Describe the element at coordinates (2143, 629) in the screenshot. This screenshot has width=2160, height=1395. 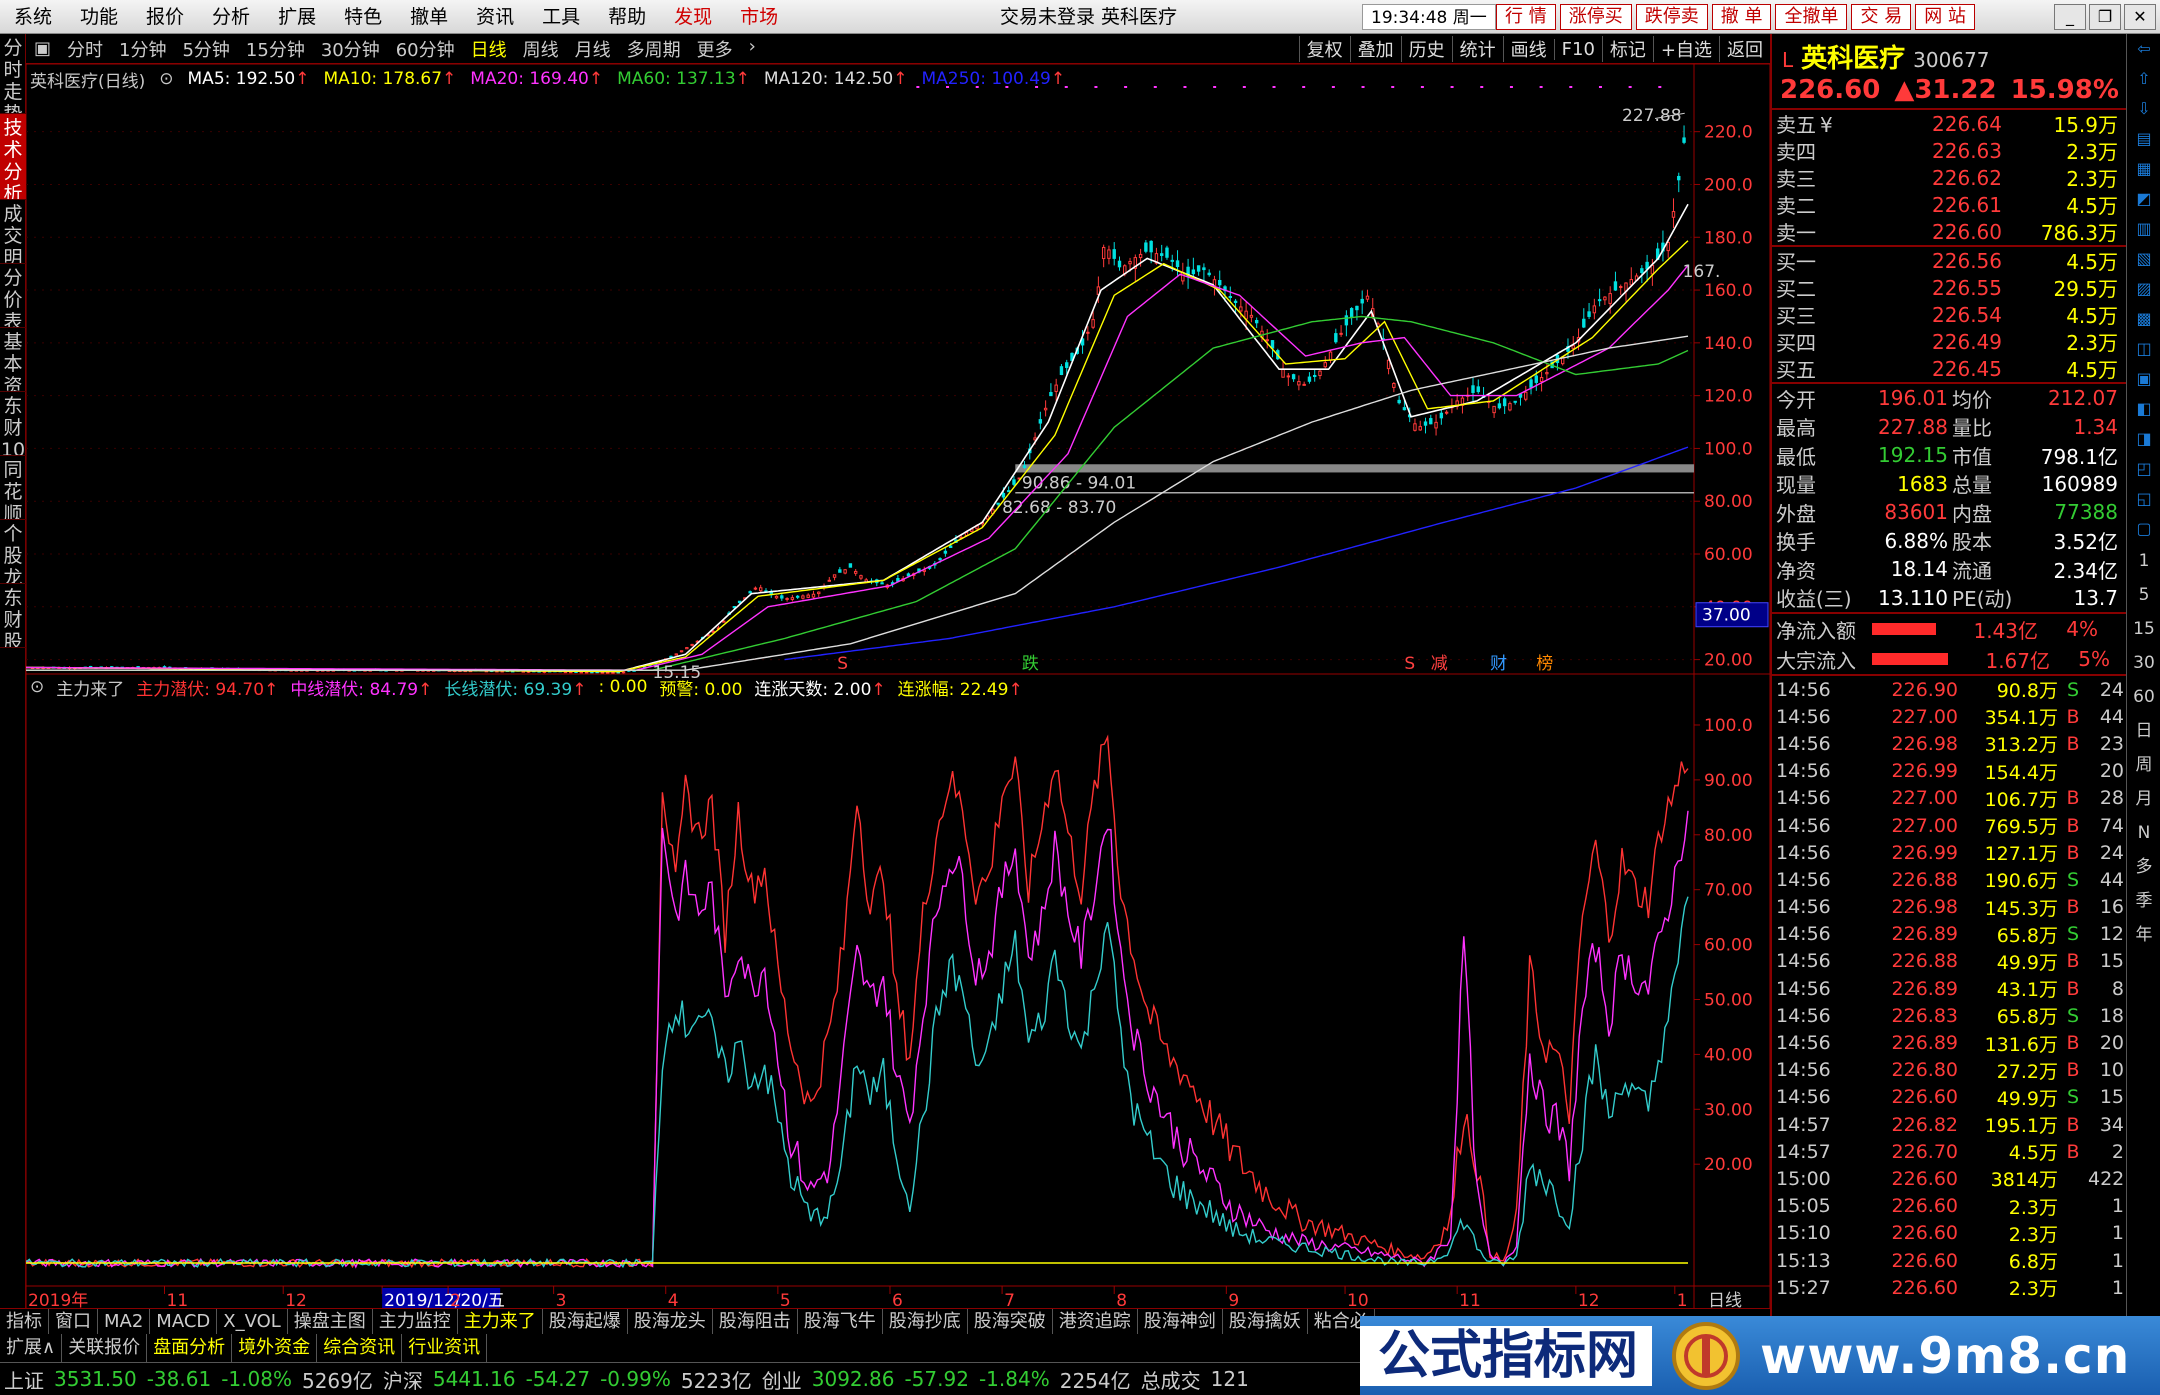
I see `period-shortcut-2: 15` at that location.